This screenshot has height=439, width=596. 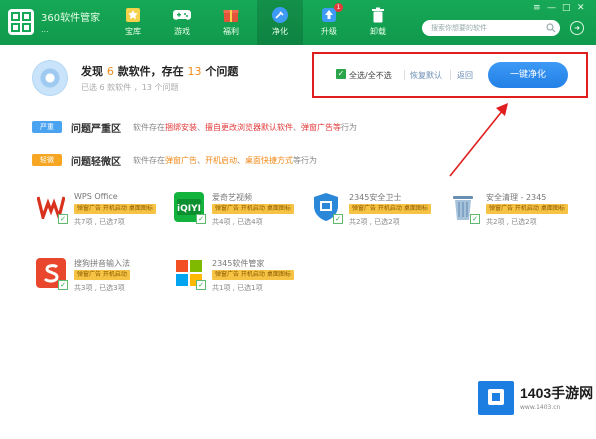 What do you see at coordinates (47, 127) in the screenshot?
I see `serious-tag: 严重` at bounding box center [47, 127].